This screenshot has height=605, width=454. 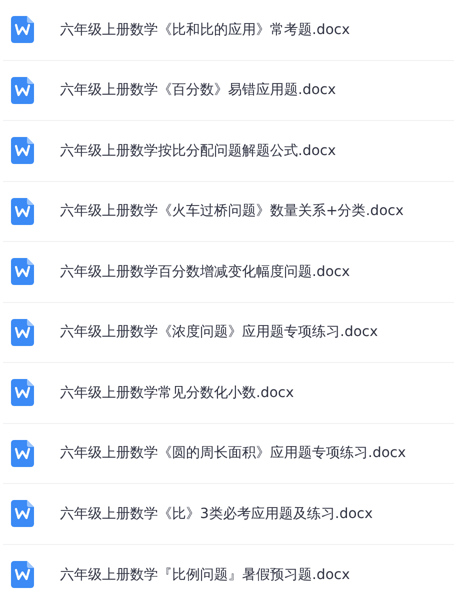 What do you see at coordinates (216, 513) in the screenshot?
I see `file-name: 六年级上册数学《比》3类必考应用题及练习.docx` at bounding box center [216, 513].